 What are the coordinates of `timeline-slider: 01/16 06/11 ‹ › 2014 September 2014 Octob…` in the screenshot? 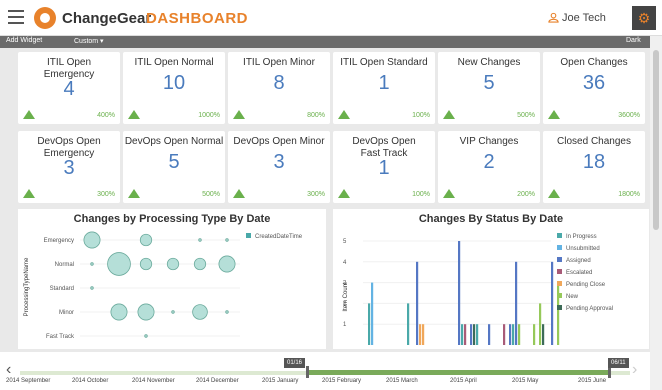 It's located at (325, 371).